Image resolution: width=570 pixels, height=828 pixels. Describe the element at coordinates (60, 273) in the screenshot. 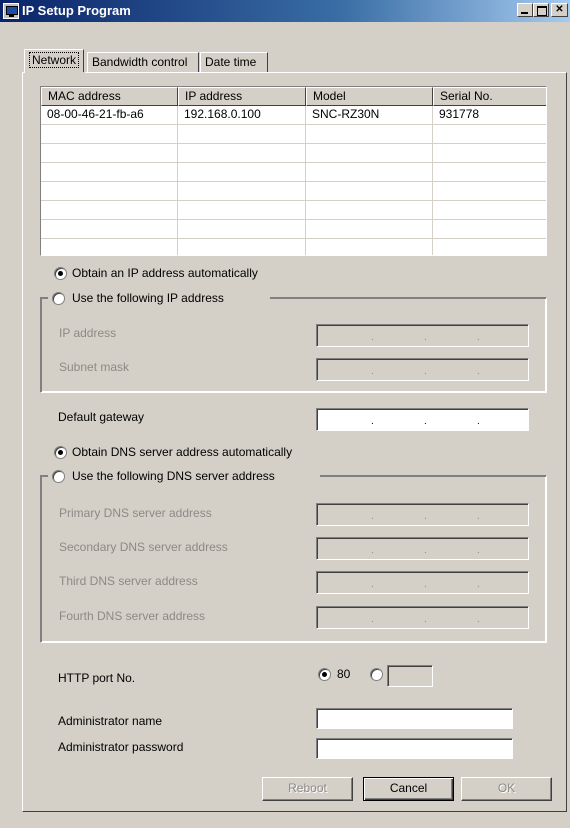

I see `obtain-ip-auto-radio` at that location.